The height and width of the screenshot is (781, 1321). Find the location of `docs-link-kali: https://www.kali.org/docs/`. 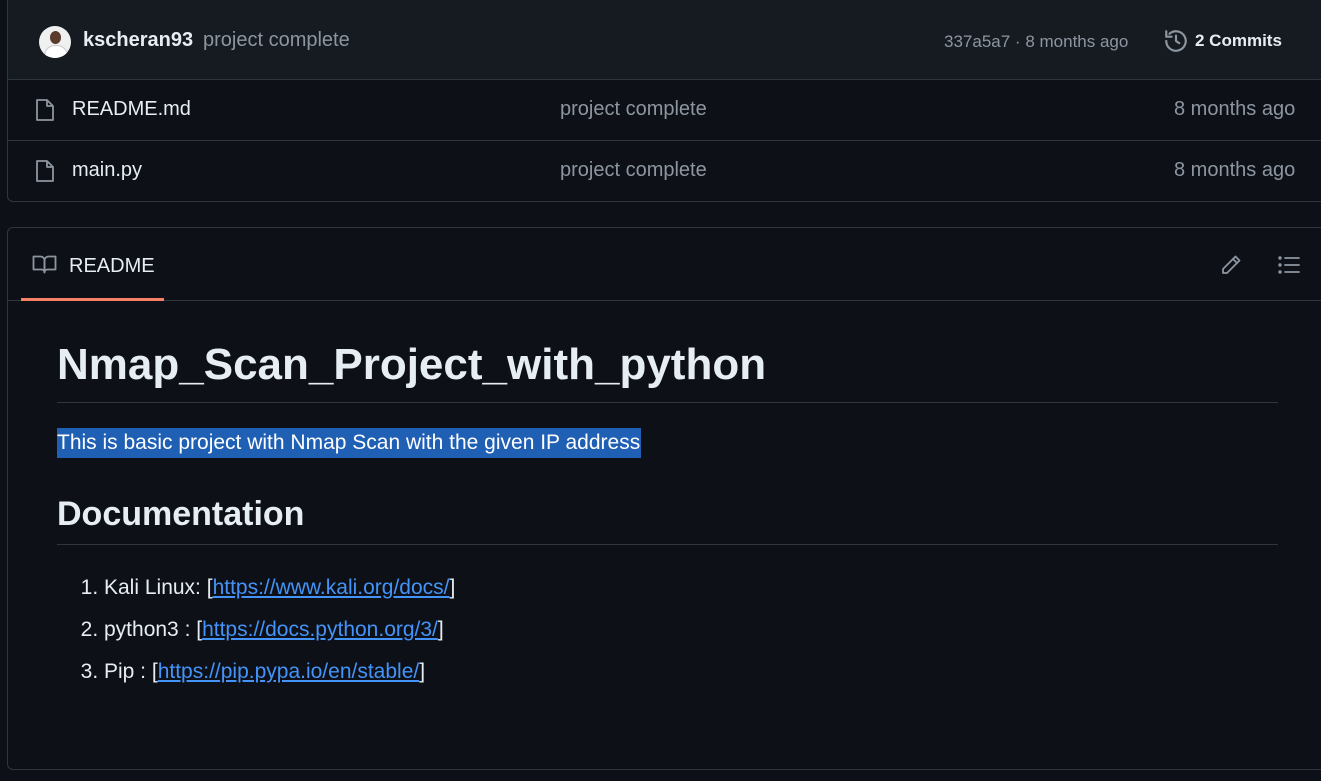

docs-link-kali: https://www.kali.org/docs/ is located at coordinates (331, 587).